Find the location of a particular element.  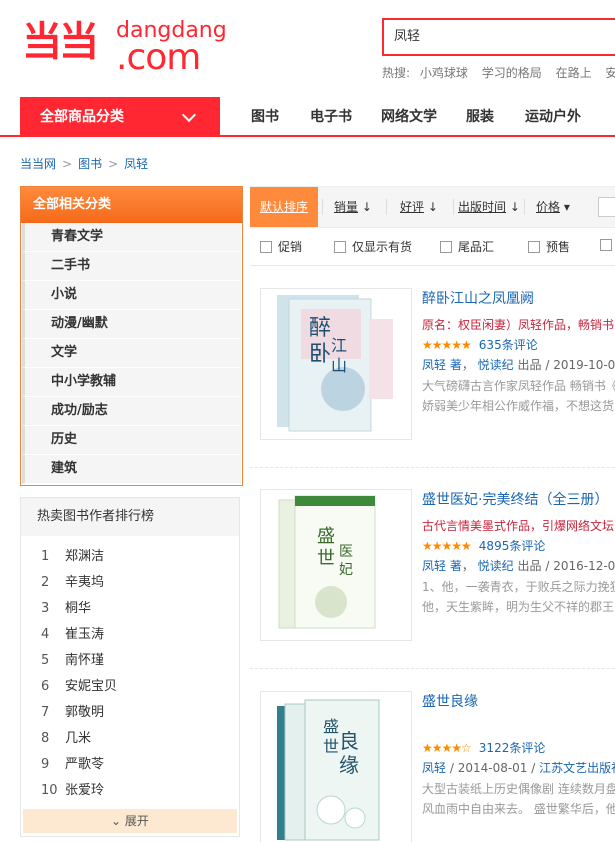

nav-item-outdoor: 运动户外 is located at coordinates (553, 117).